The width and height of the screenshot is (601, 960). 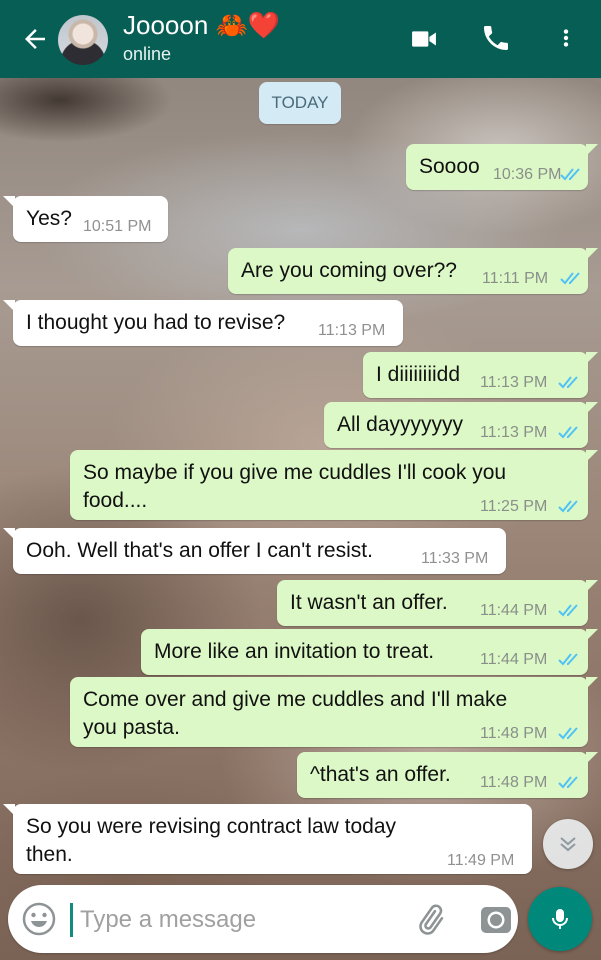 I want to click on camera-icon, so click(x=496, y=920).